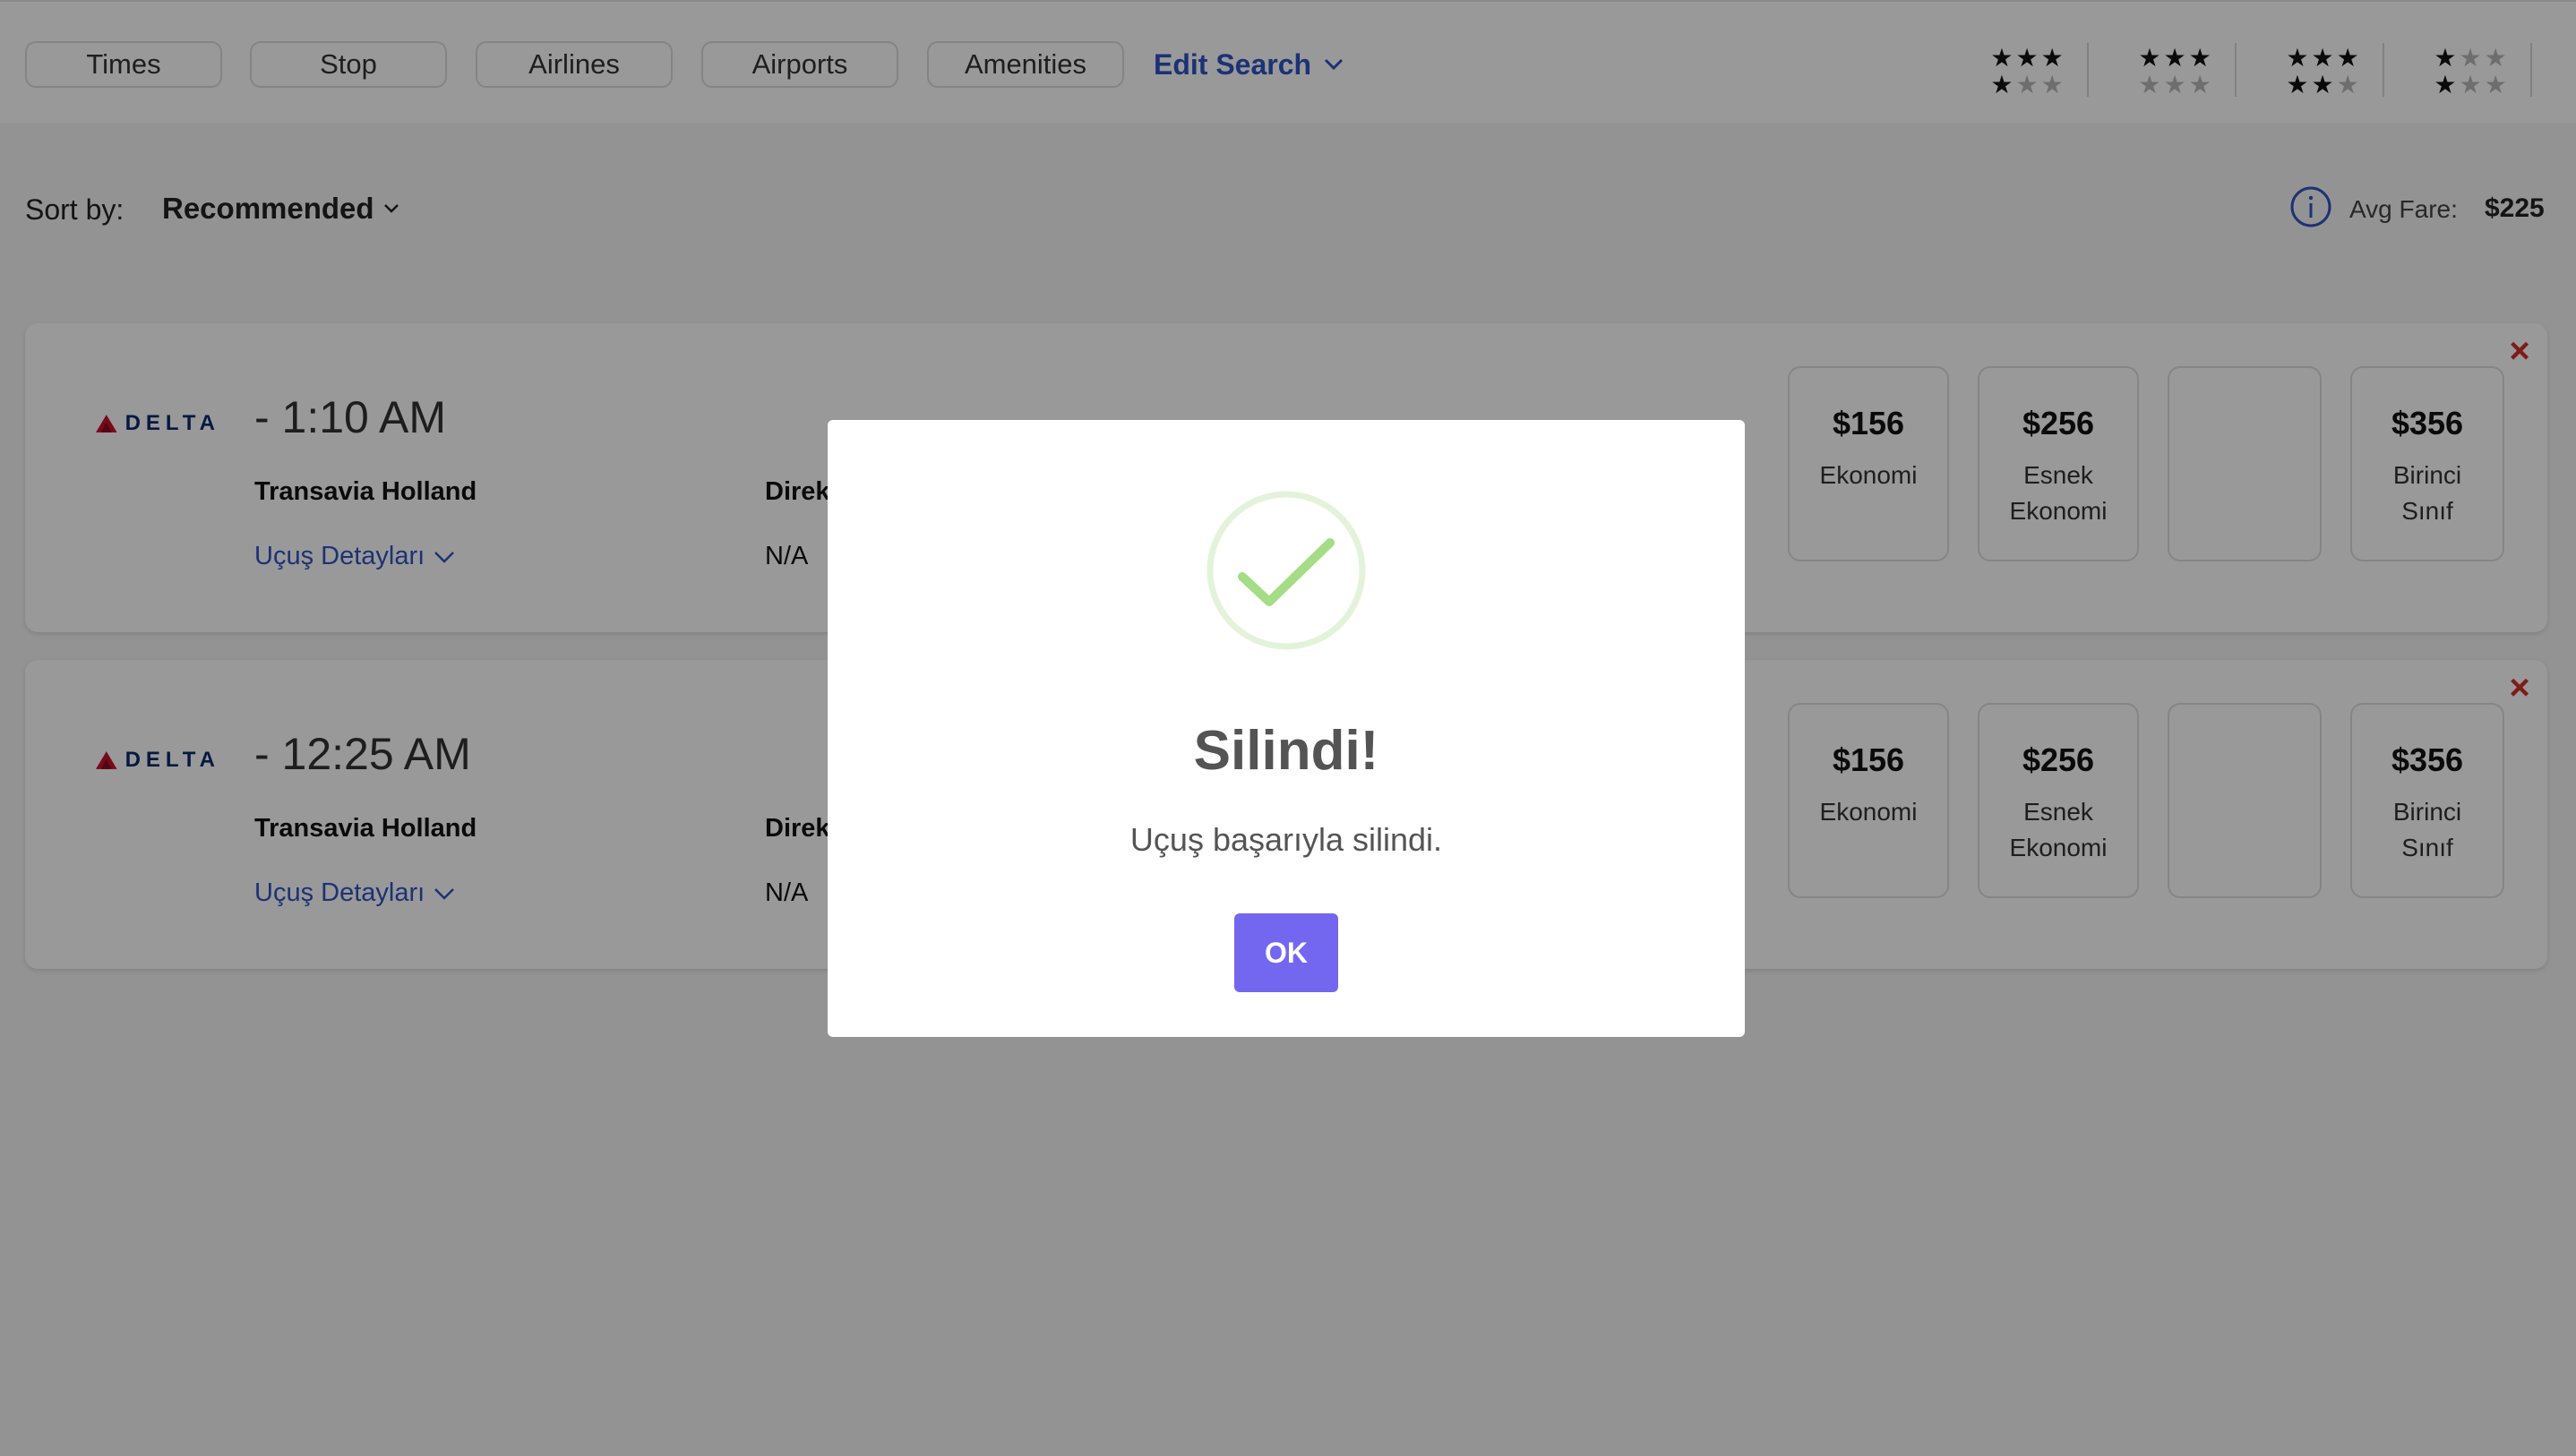  I want to click on check-circle-icon, so click(1286, 570).